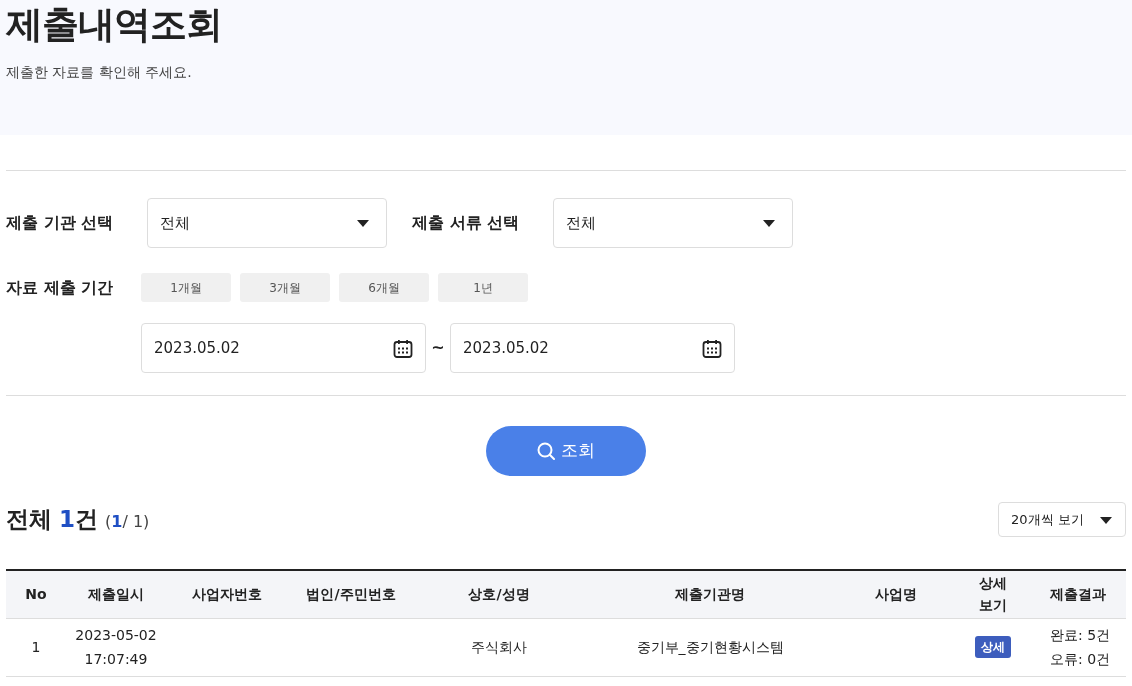 This screenshot has height=686, width=1132. What do you see at coordinates (993, 595) in the screenshot?
I see `column-header: 상세 보기` at bounding box center [993, 595].